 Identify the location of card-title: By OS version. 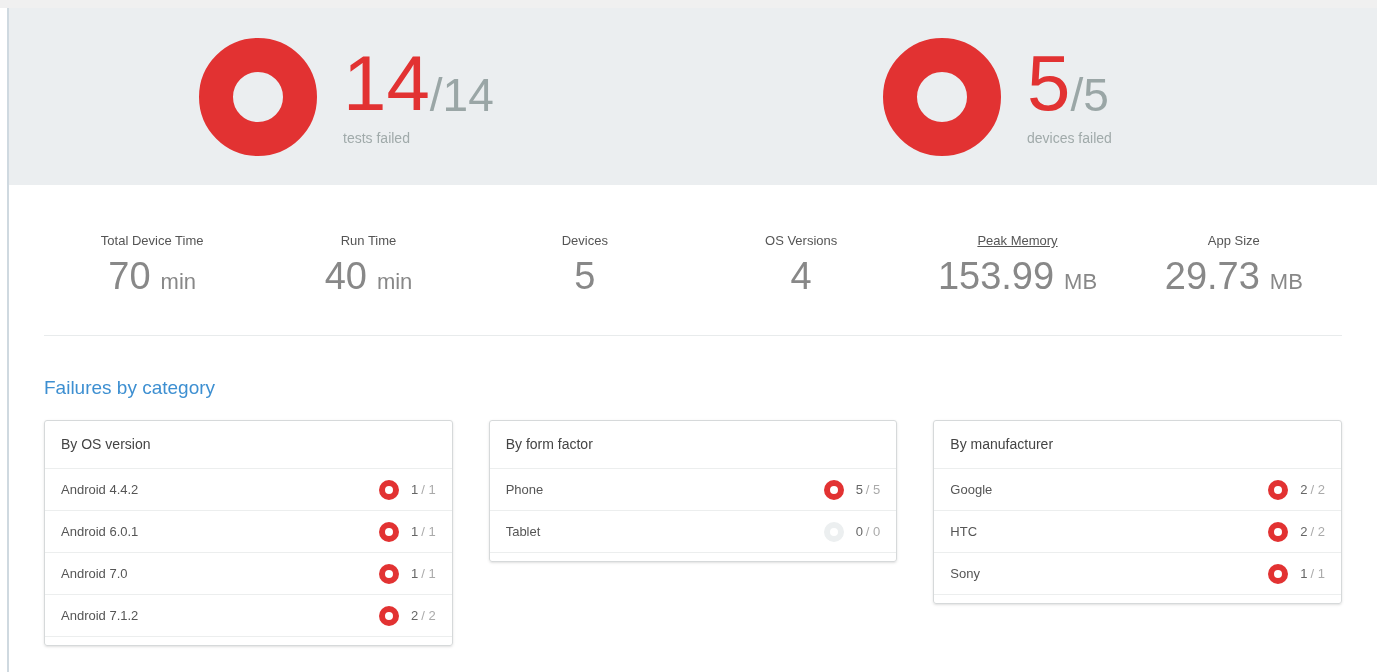
(106, 444).